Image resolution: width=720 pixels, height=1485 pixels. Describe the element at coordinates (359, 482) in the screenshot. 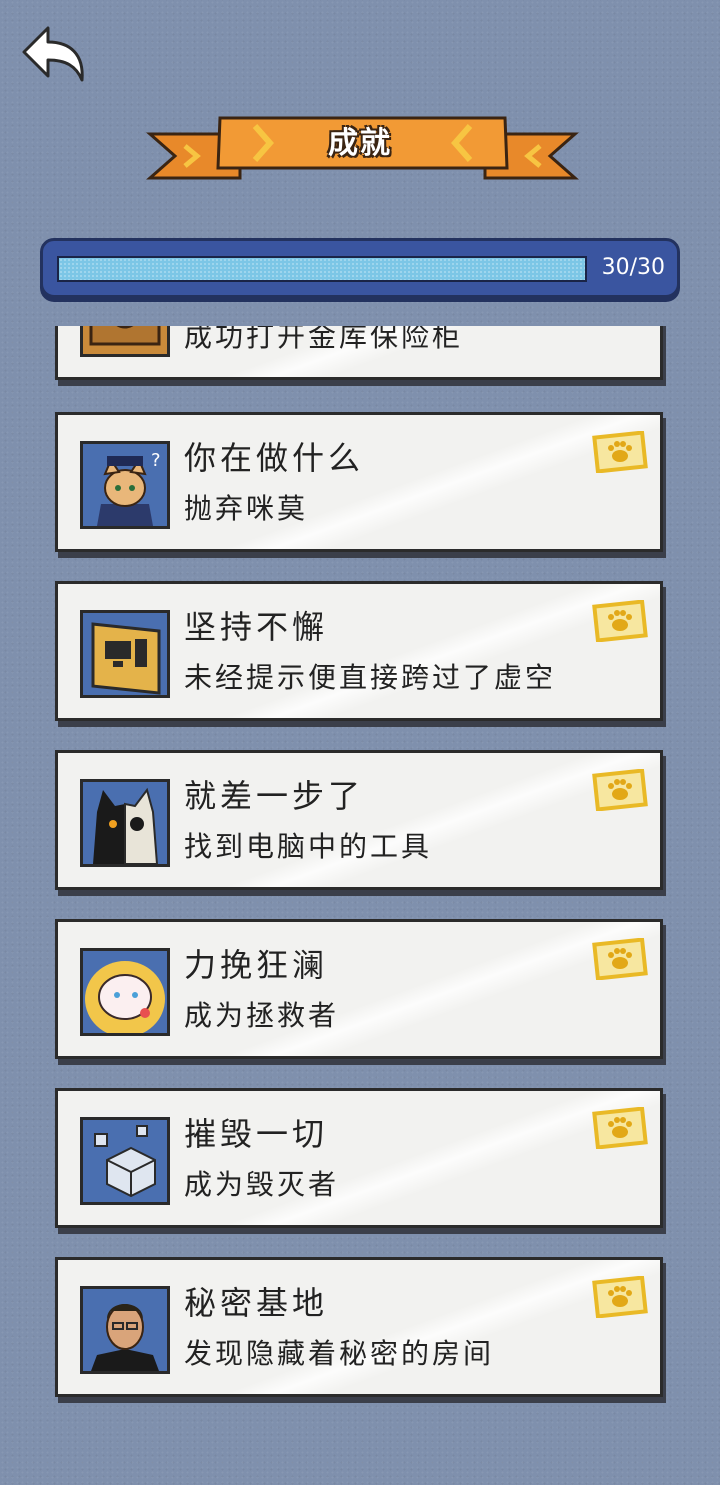

I see `achievement-card: ? 你在做什么 抛弃咪莫` at that location.